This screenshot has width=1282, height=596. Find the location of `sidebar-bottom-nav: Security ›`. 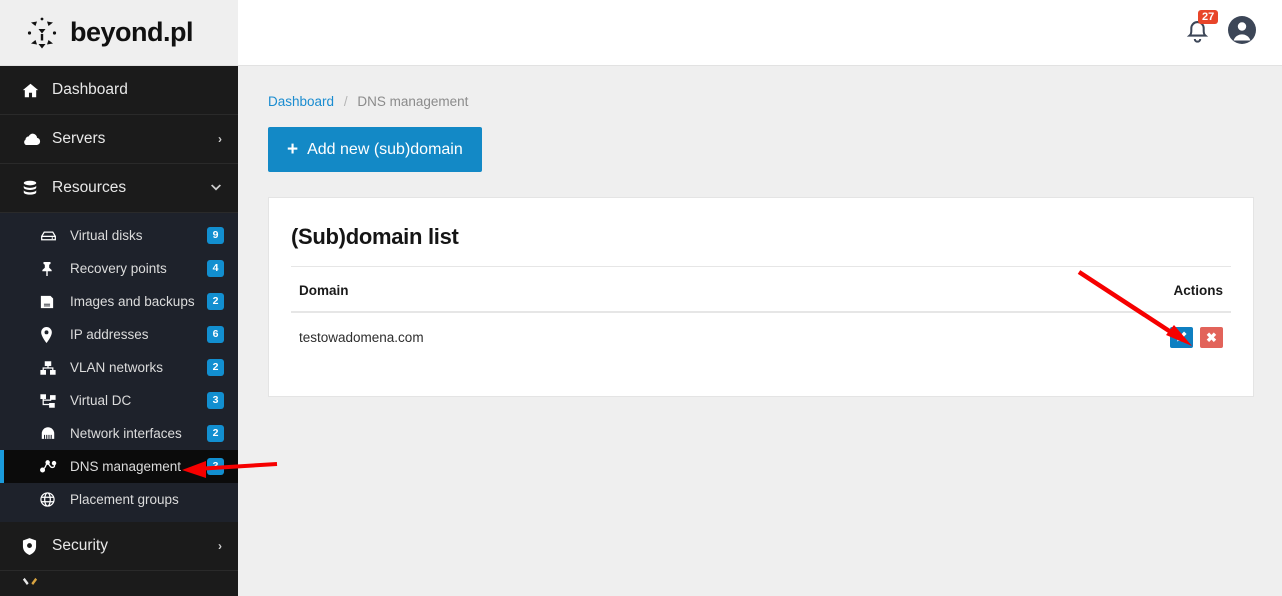

sidebar-bottom-nav: Security › is located at coordinates (119, 559).